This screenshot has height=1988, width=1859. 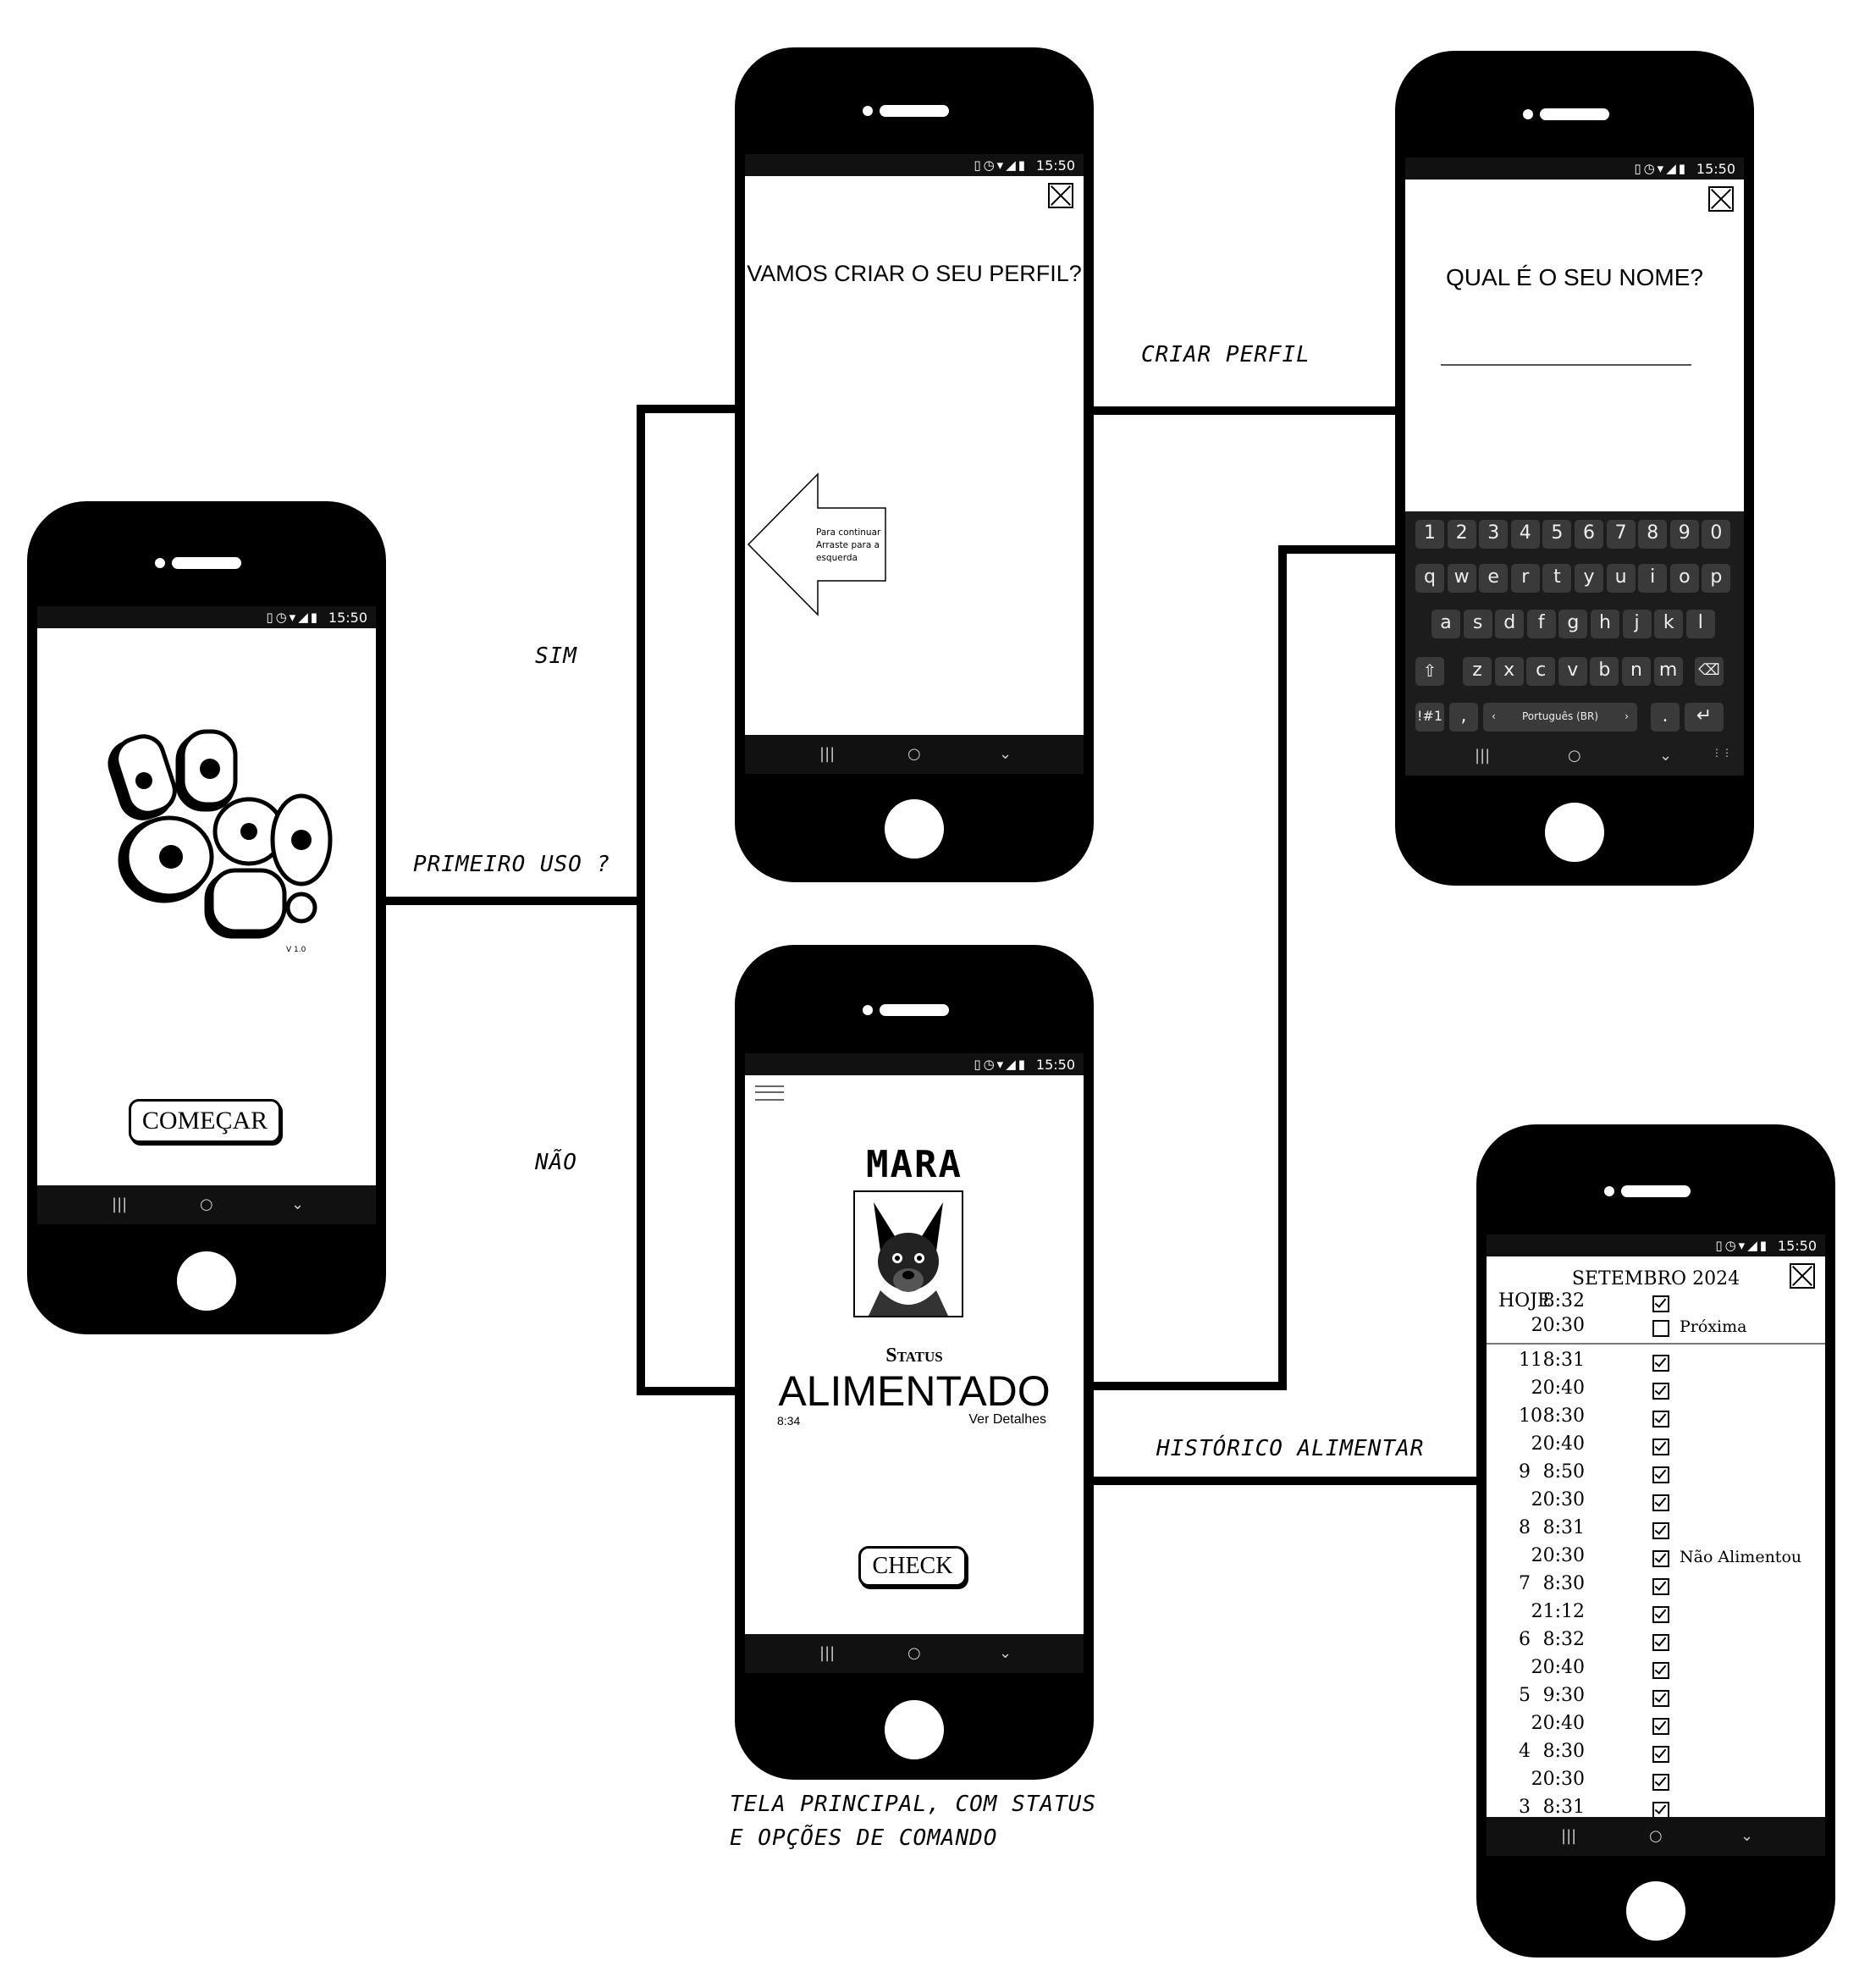 I want to click on swipe-hint-line-1: Para continuar, so click(x=848, y=532).